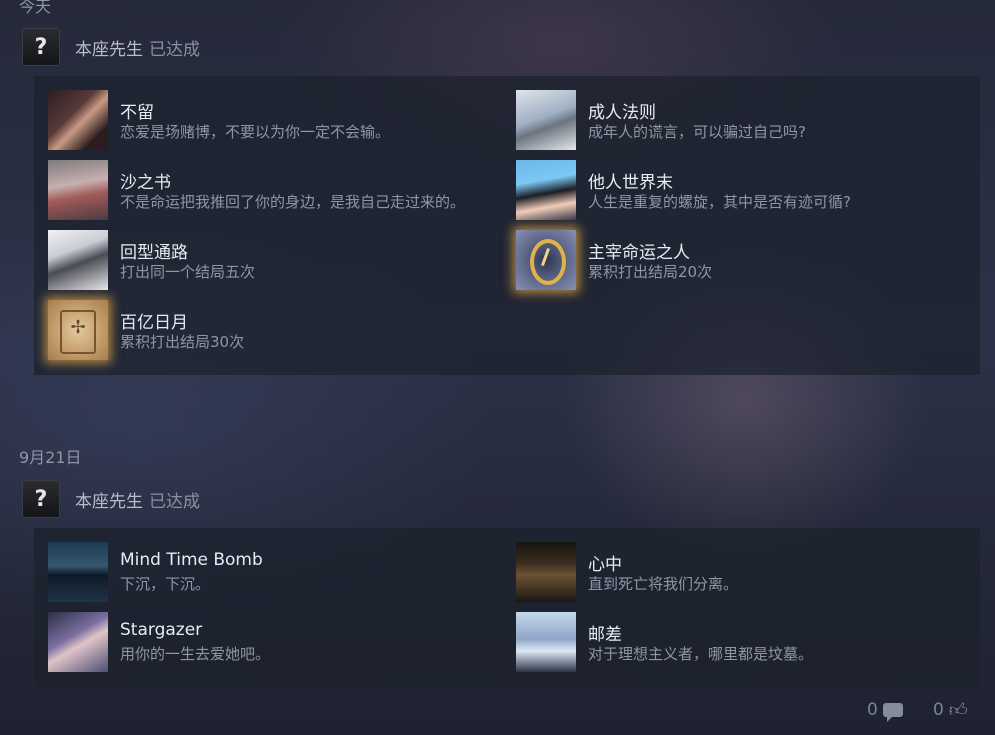 The width and height of the screenshot is (995, 735). What do you see at coordinates (293, 202) in the screenshot?
I see `achievement-desc: 不是命运把我推回了你的身边，是我自己走过来的。` at bounding box center [293, 202].